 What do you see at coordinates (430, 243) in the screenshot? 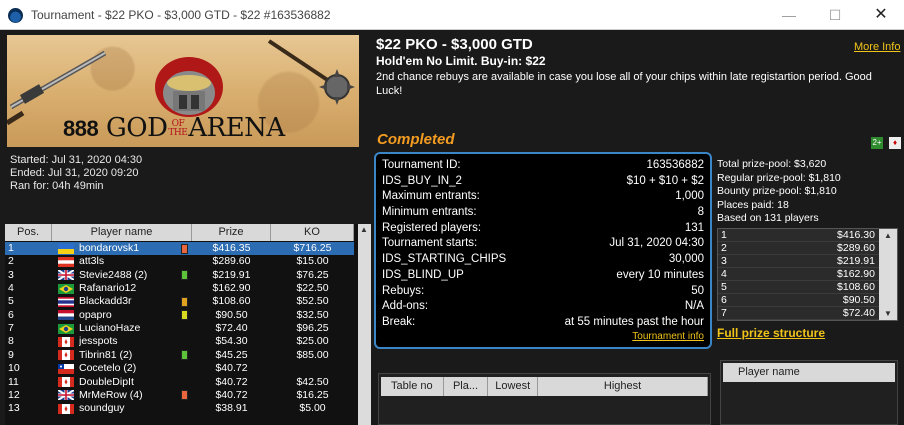
I see `detail-label: Tournament starts:` at bounding box center [430, 243].